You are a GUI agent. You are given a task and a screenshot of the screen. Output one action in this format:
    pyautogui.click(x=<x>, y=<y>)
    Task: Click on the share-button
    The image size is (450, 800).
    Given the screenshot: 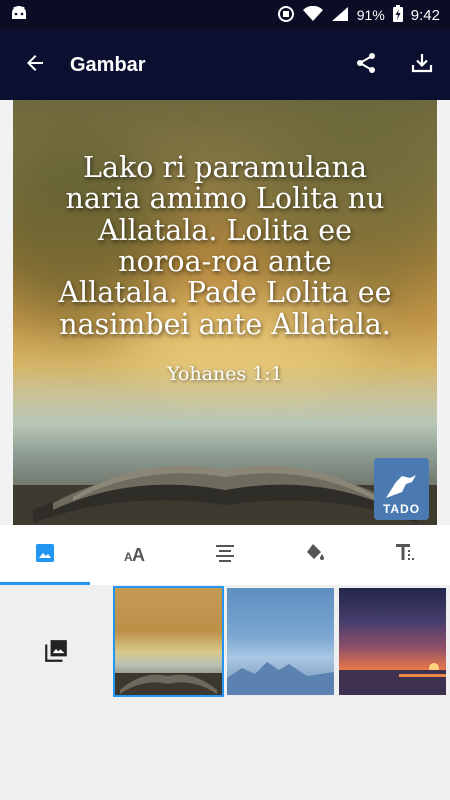 What is the action you would take?
    pyautogui.click(x=366, y=65)
    